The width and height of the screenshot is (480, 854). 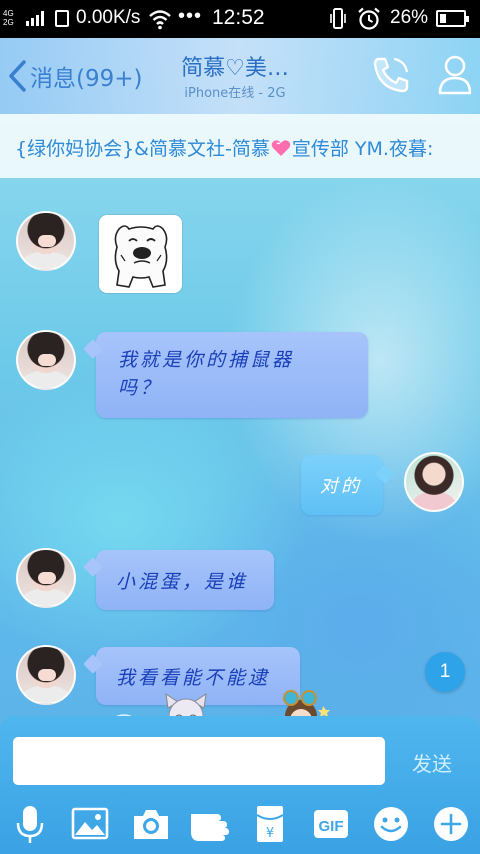 What do you see at coordinates (270, 824) in the screenshot?
I see `red-packet-icon: ¥` at bounding box center [270, 824].